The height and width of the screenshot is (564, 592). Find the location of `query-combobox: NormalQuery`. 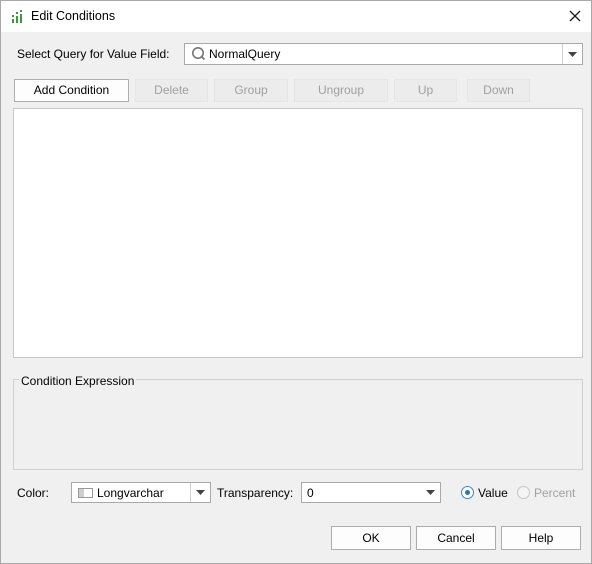

query-combobox: NormalQuery is located at coordinates (383, 54).